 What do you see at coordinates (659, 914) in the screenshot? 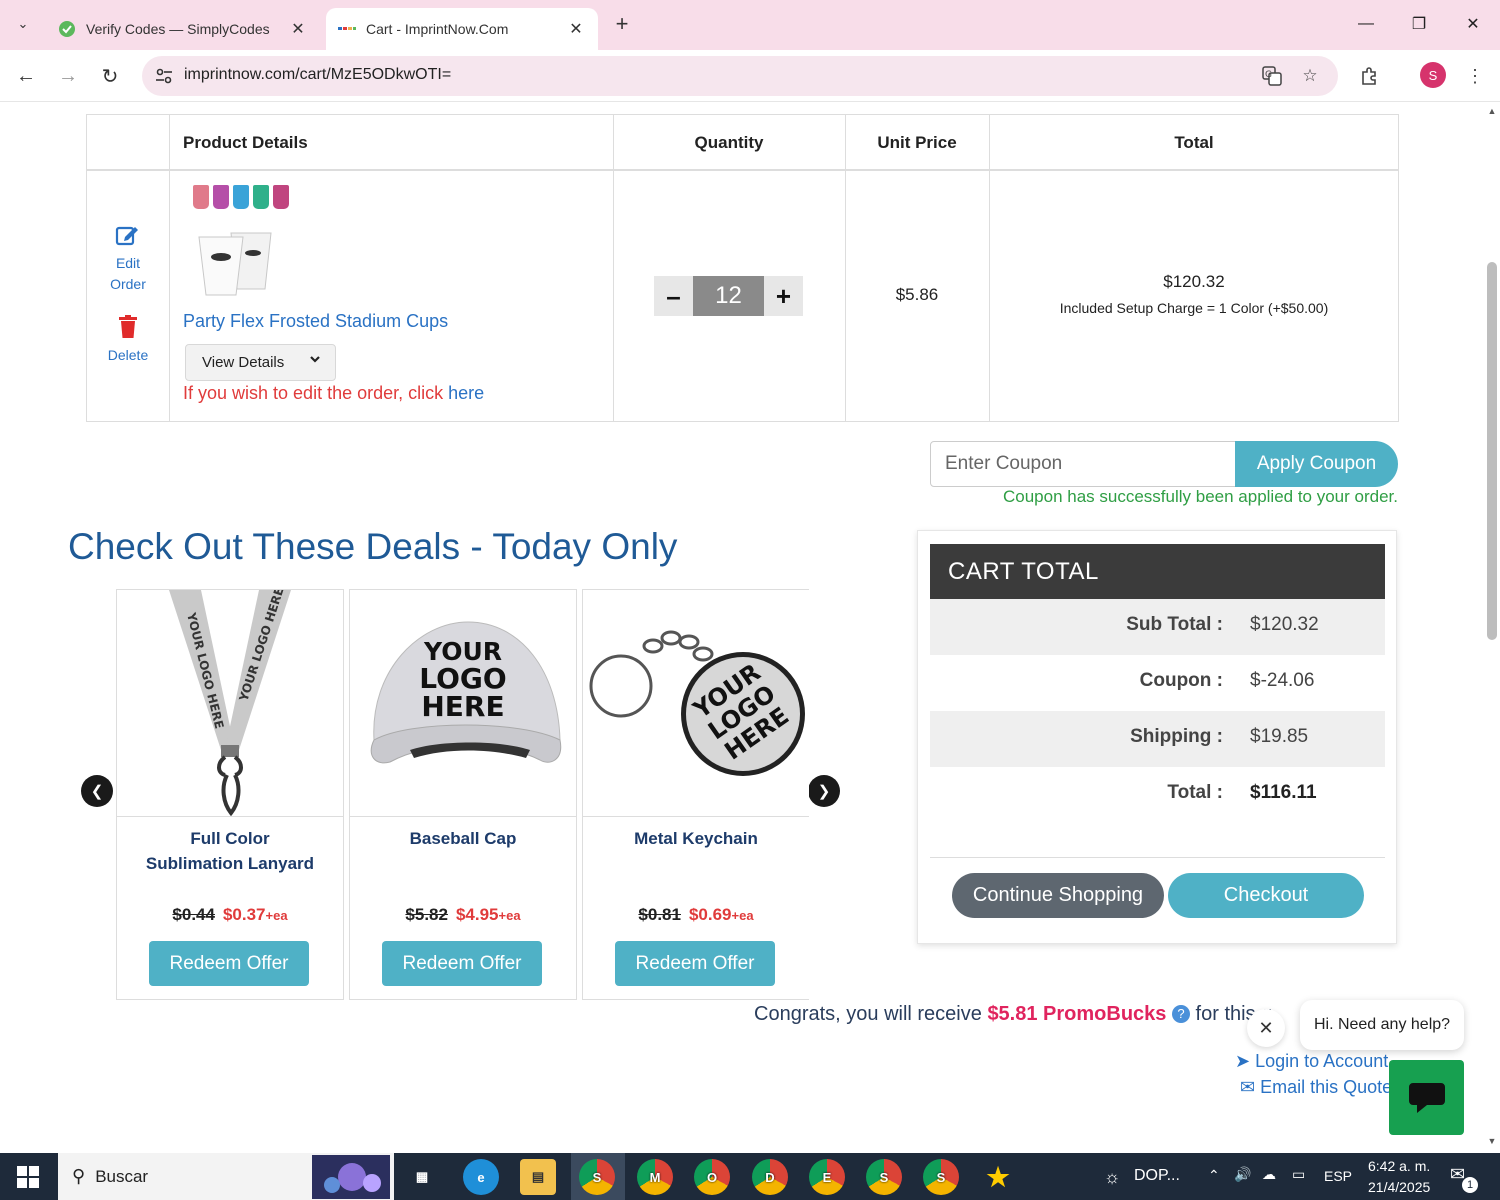
I see `old-price: $0.81` at bounding box center [659, 914].